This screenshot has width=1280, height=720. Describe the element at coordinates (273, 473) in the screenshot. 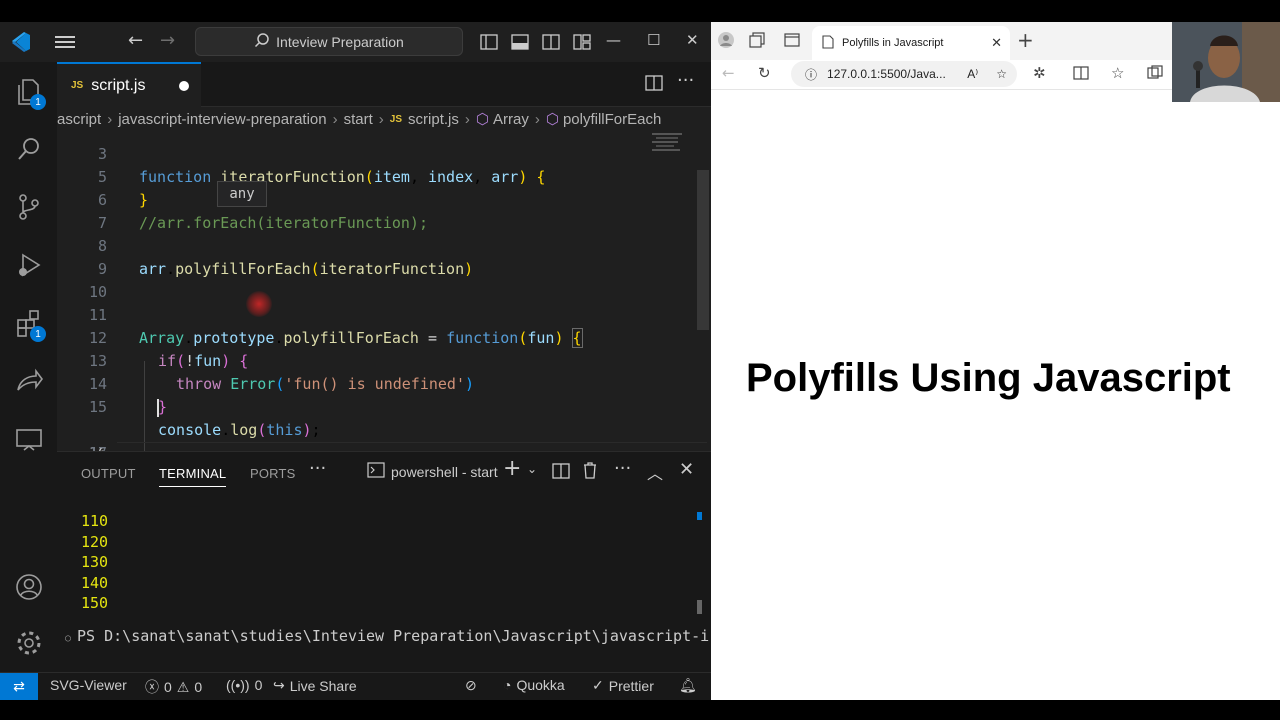

I see `panel-tab-ports: PORTS` at that location.